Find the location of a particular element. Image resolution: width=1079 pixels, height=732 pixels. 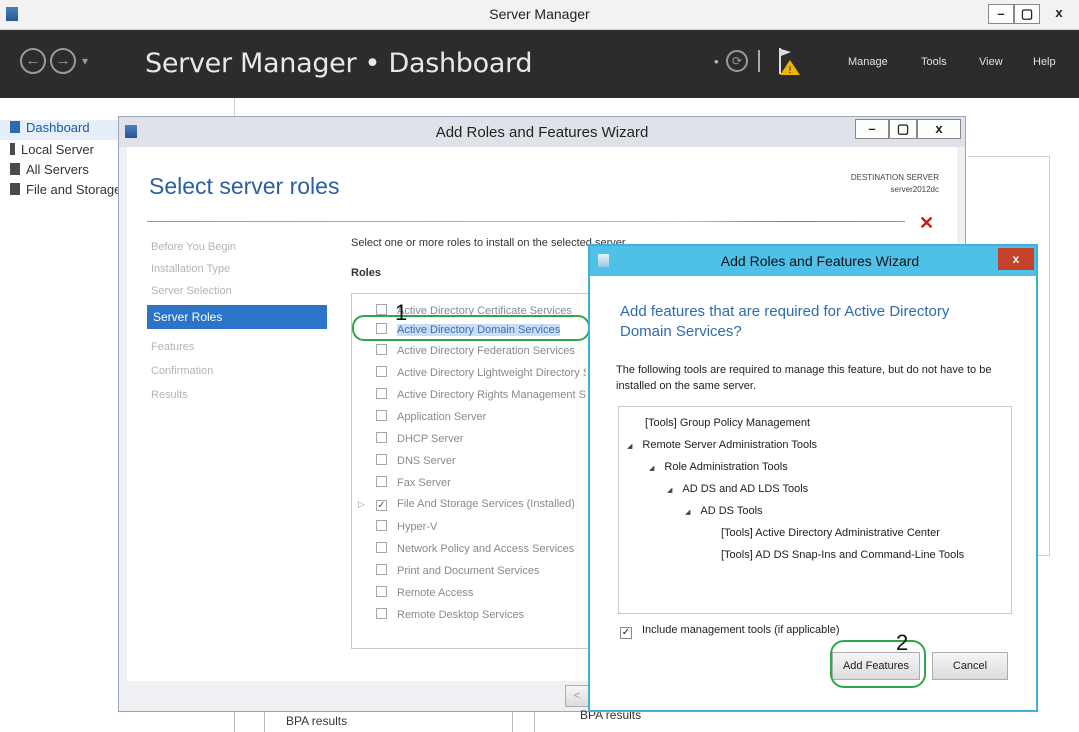

role-item: Fax Server is located at coordinates (481, 484).